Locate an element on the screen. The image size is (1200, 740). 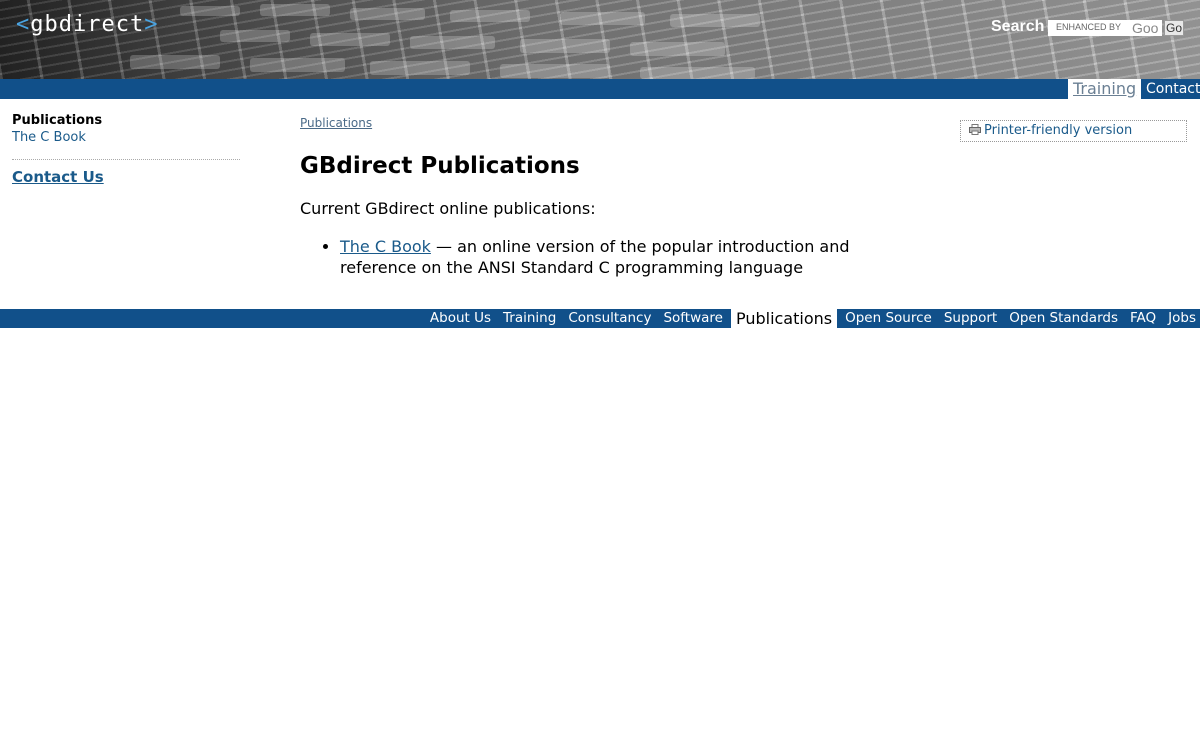
intro-text: Current GBdirect online publications: is located at coordinates (448, 208).